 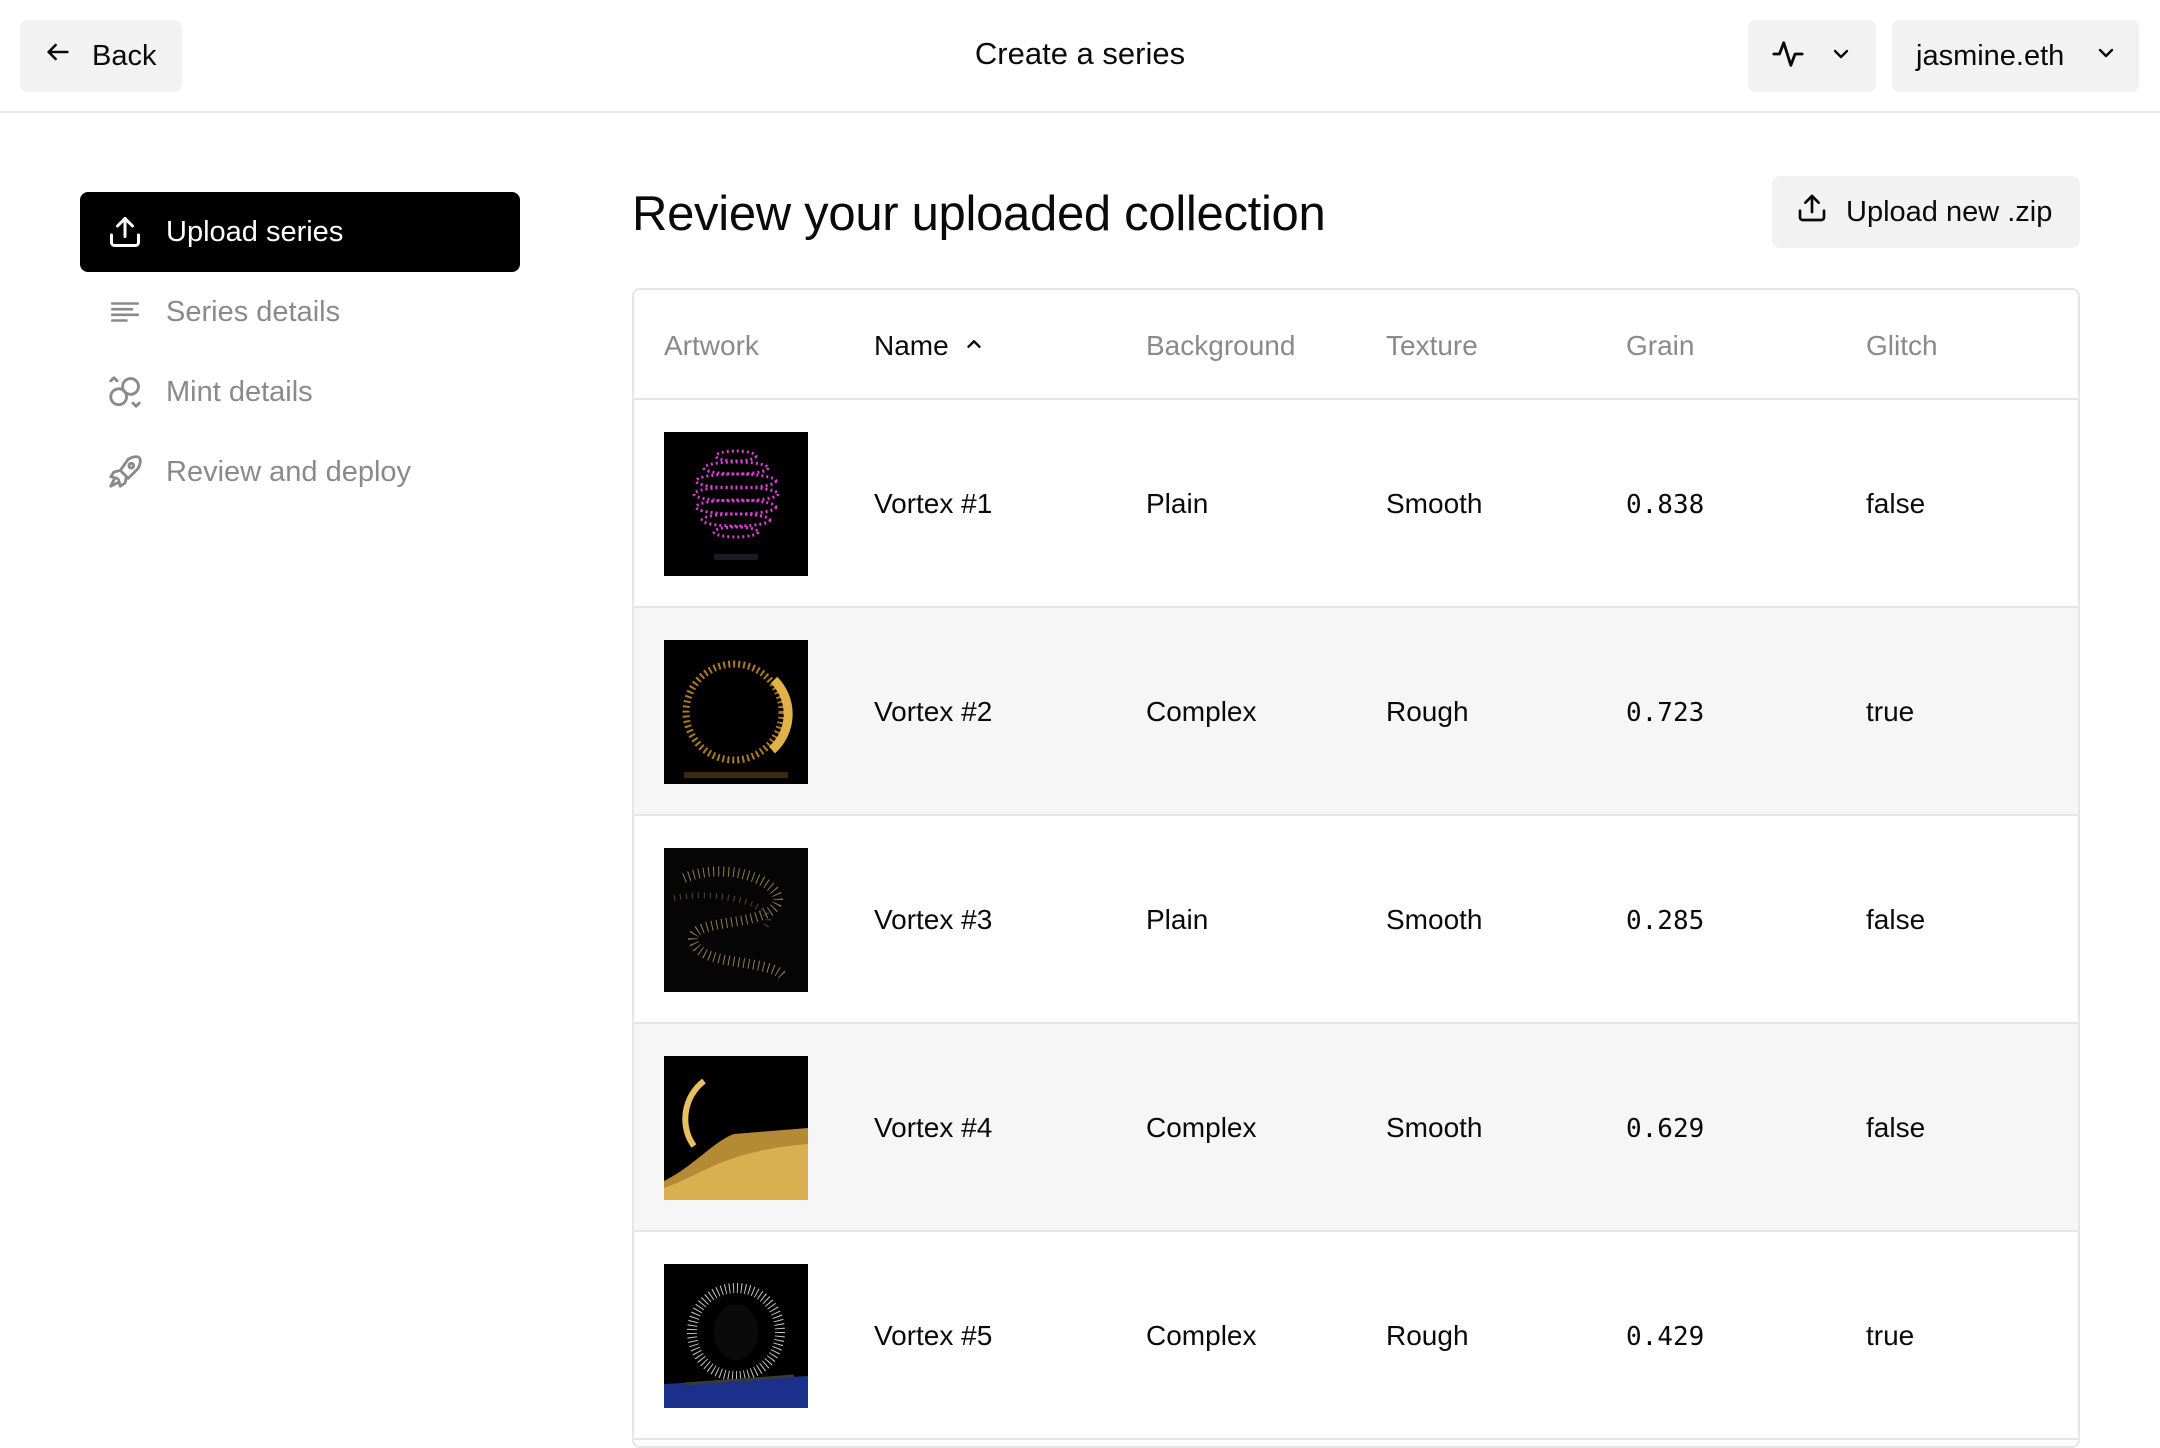 I want to click on column-header-background: Background, so click(x=1220, y=346).